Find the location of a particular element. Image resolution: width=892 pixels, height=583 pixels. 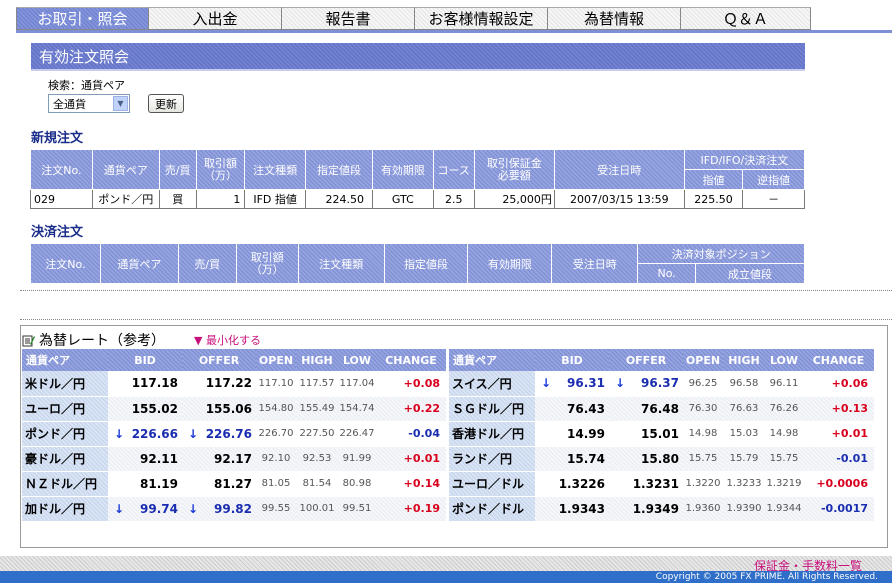

rate-high-value: 96.58 is located at coordinates (744, 383).